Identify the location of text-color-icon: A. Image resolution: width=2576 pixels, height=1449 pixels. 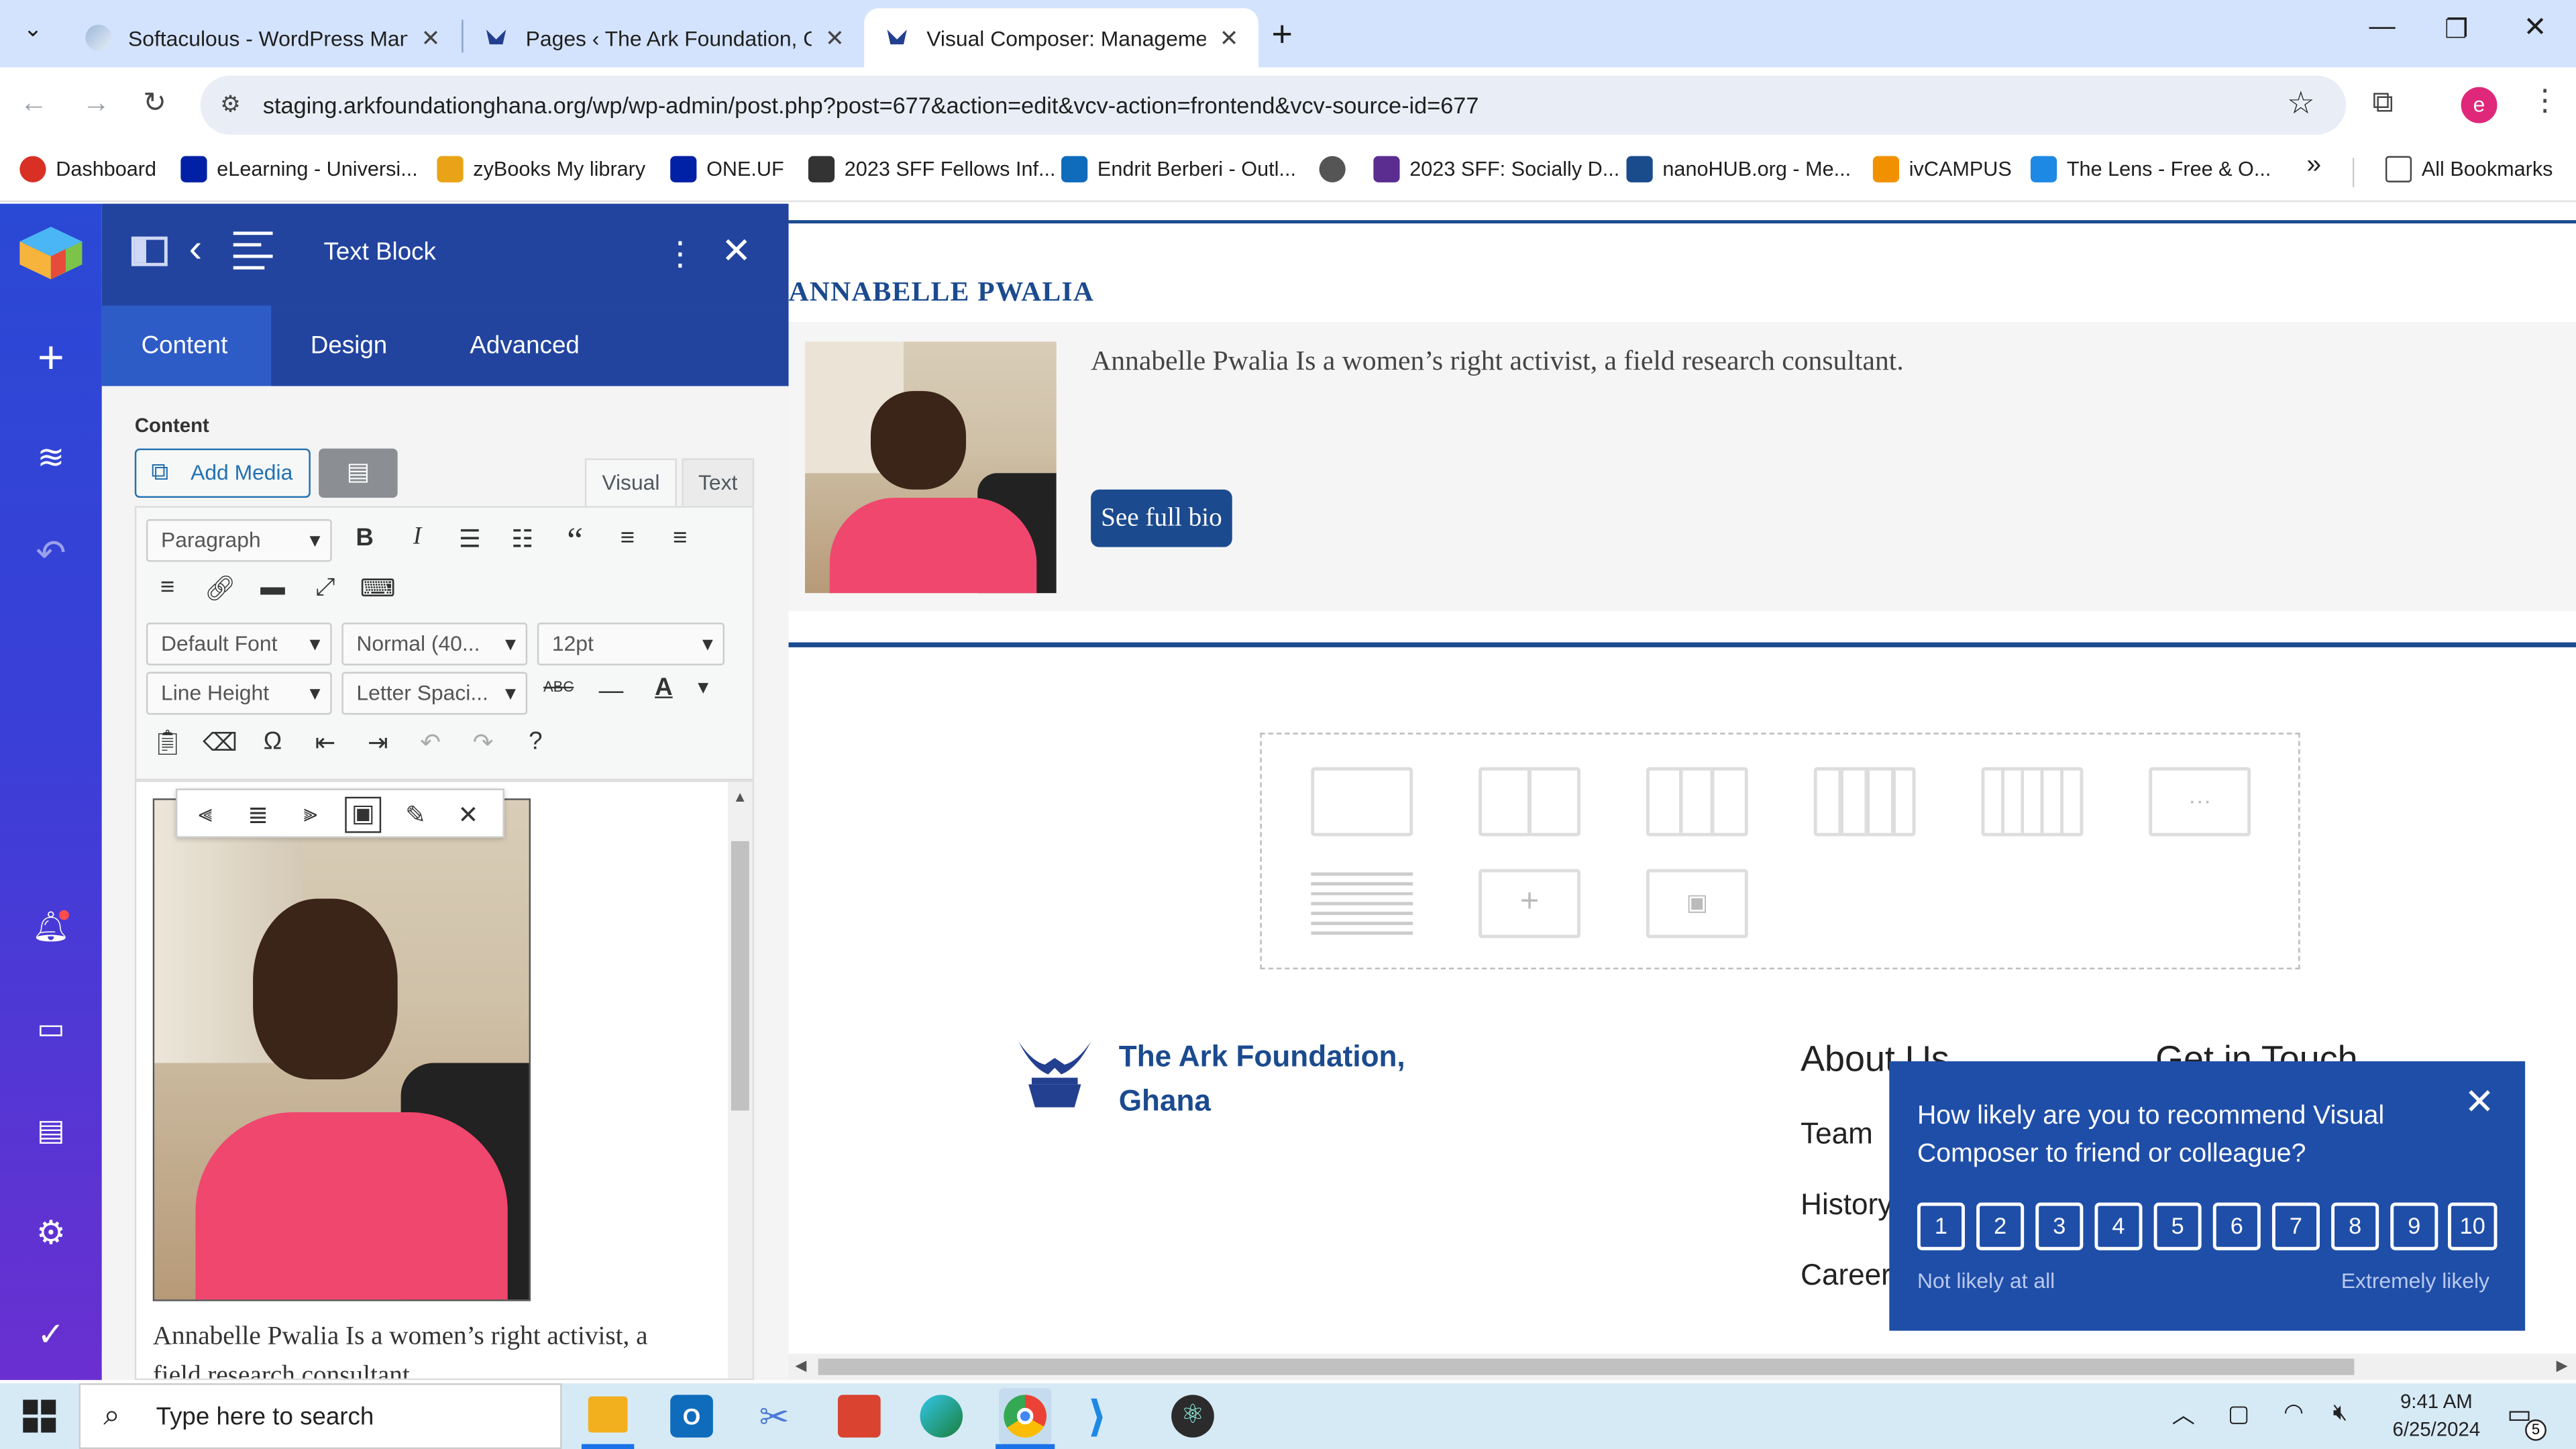
(663, 688).